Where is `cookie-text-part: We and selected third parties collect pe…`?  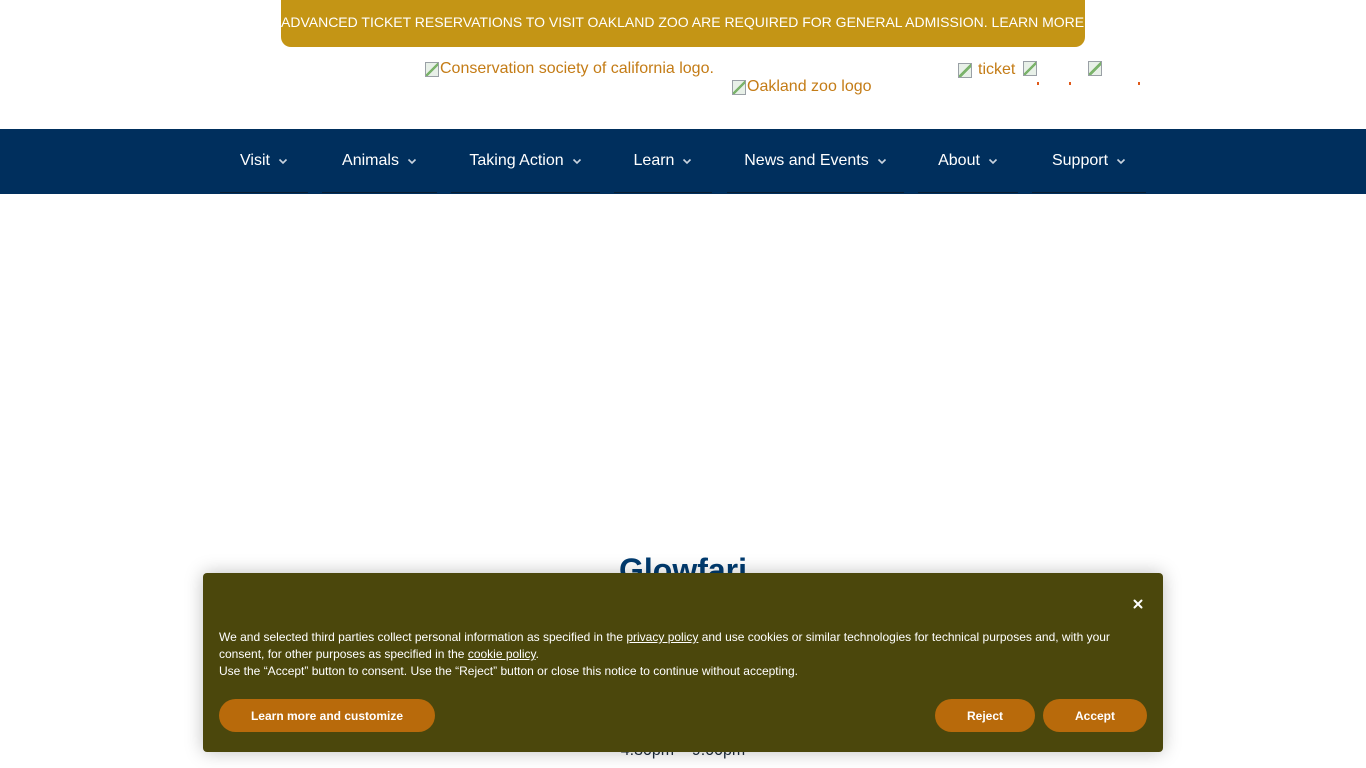
cookie-text-part: We and selected third parties collect pe… is located at coordinates (423, 637).